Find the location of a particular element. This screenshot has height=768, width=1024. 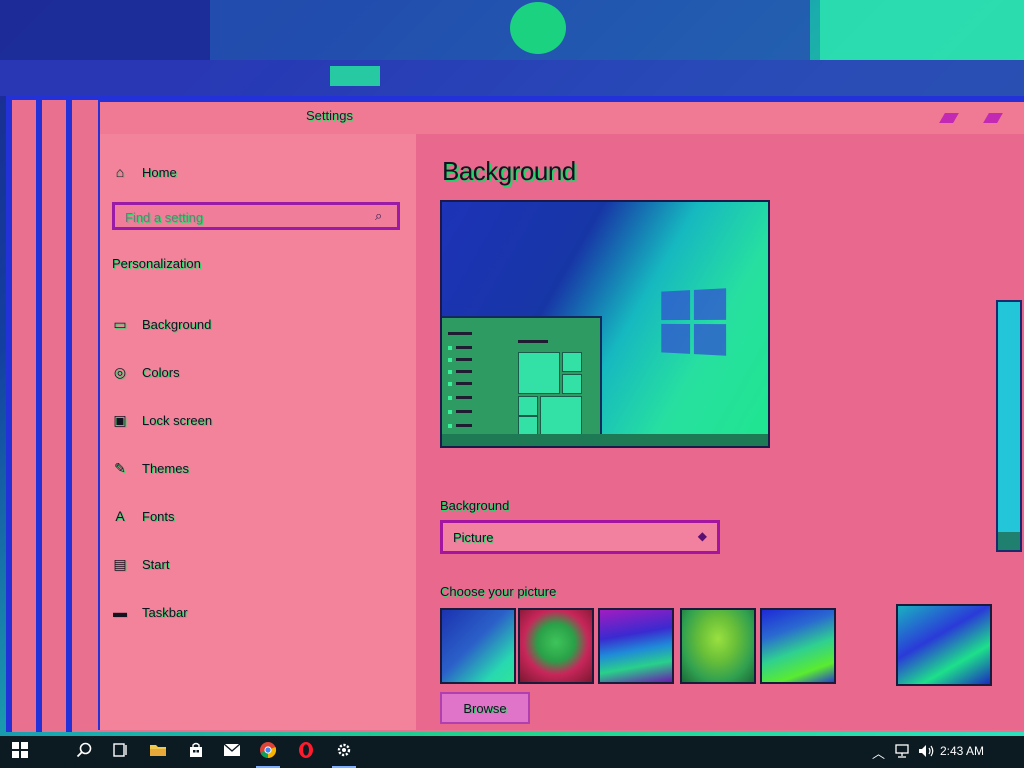

speaker-icon is located at coordinates (927, 752).